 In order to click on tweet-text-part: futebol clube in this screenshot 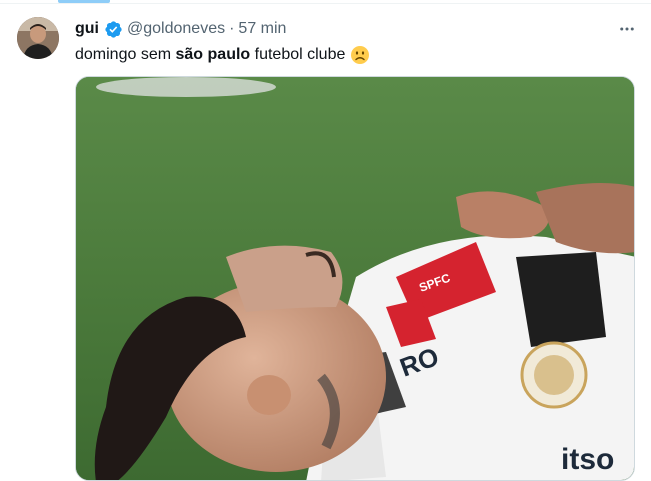, I will do `click(298, 54)`.